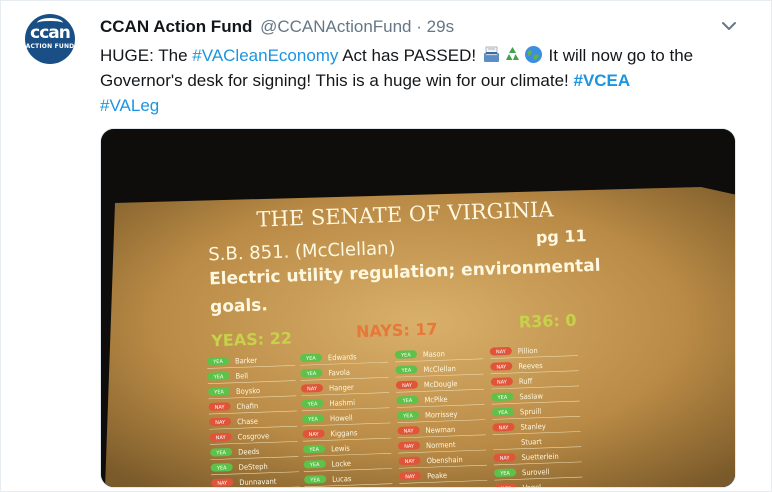 The image size is (772, 492). What do you see at coordinates (407, 55) in the screenshot?
I see `tweet-text-part: Act has PASSED!` at bounding box center [407, 55].